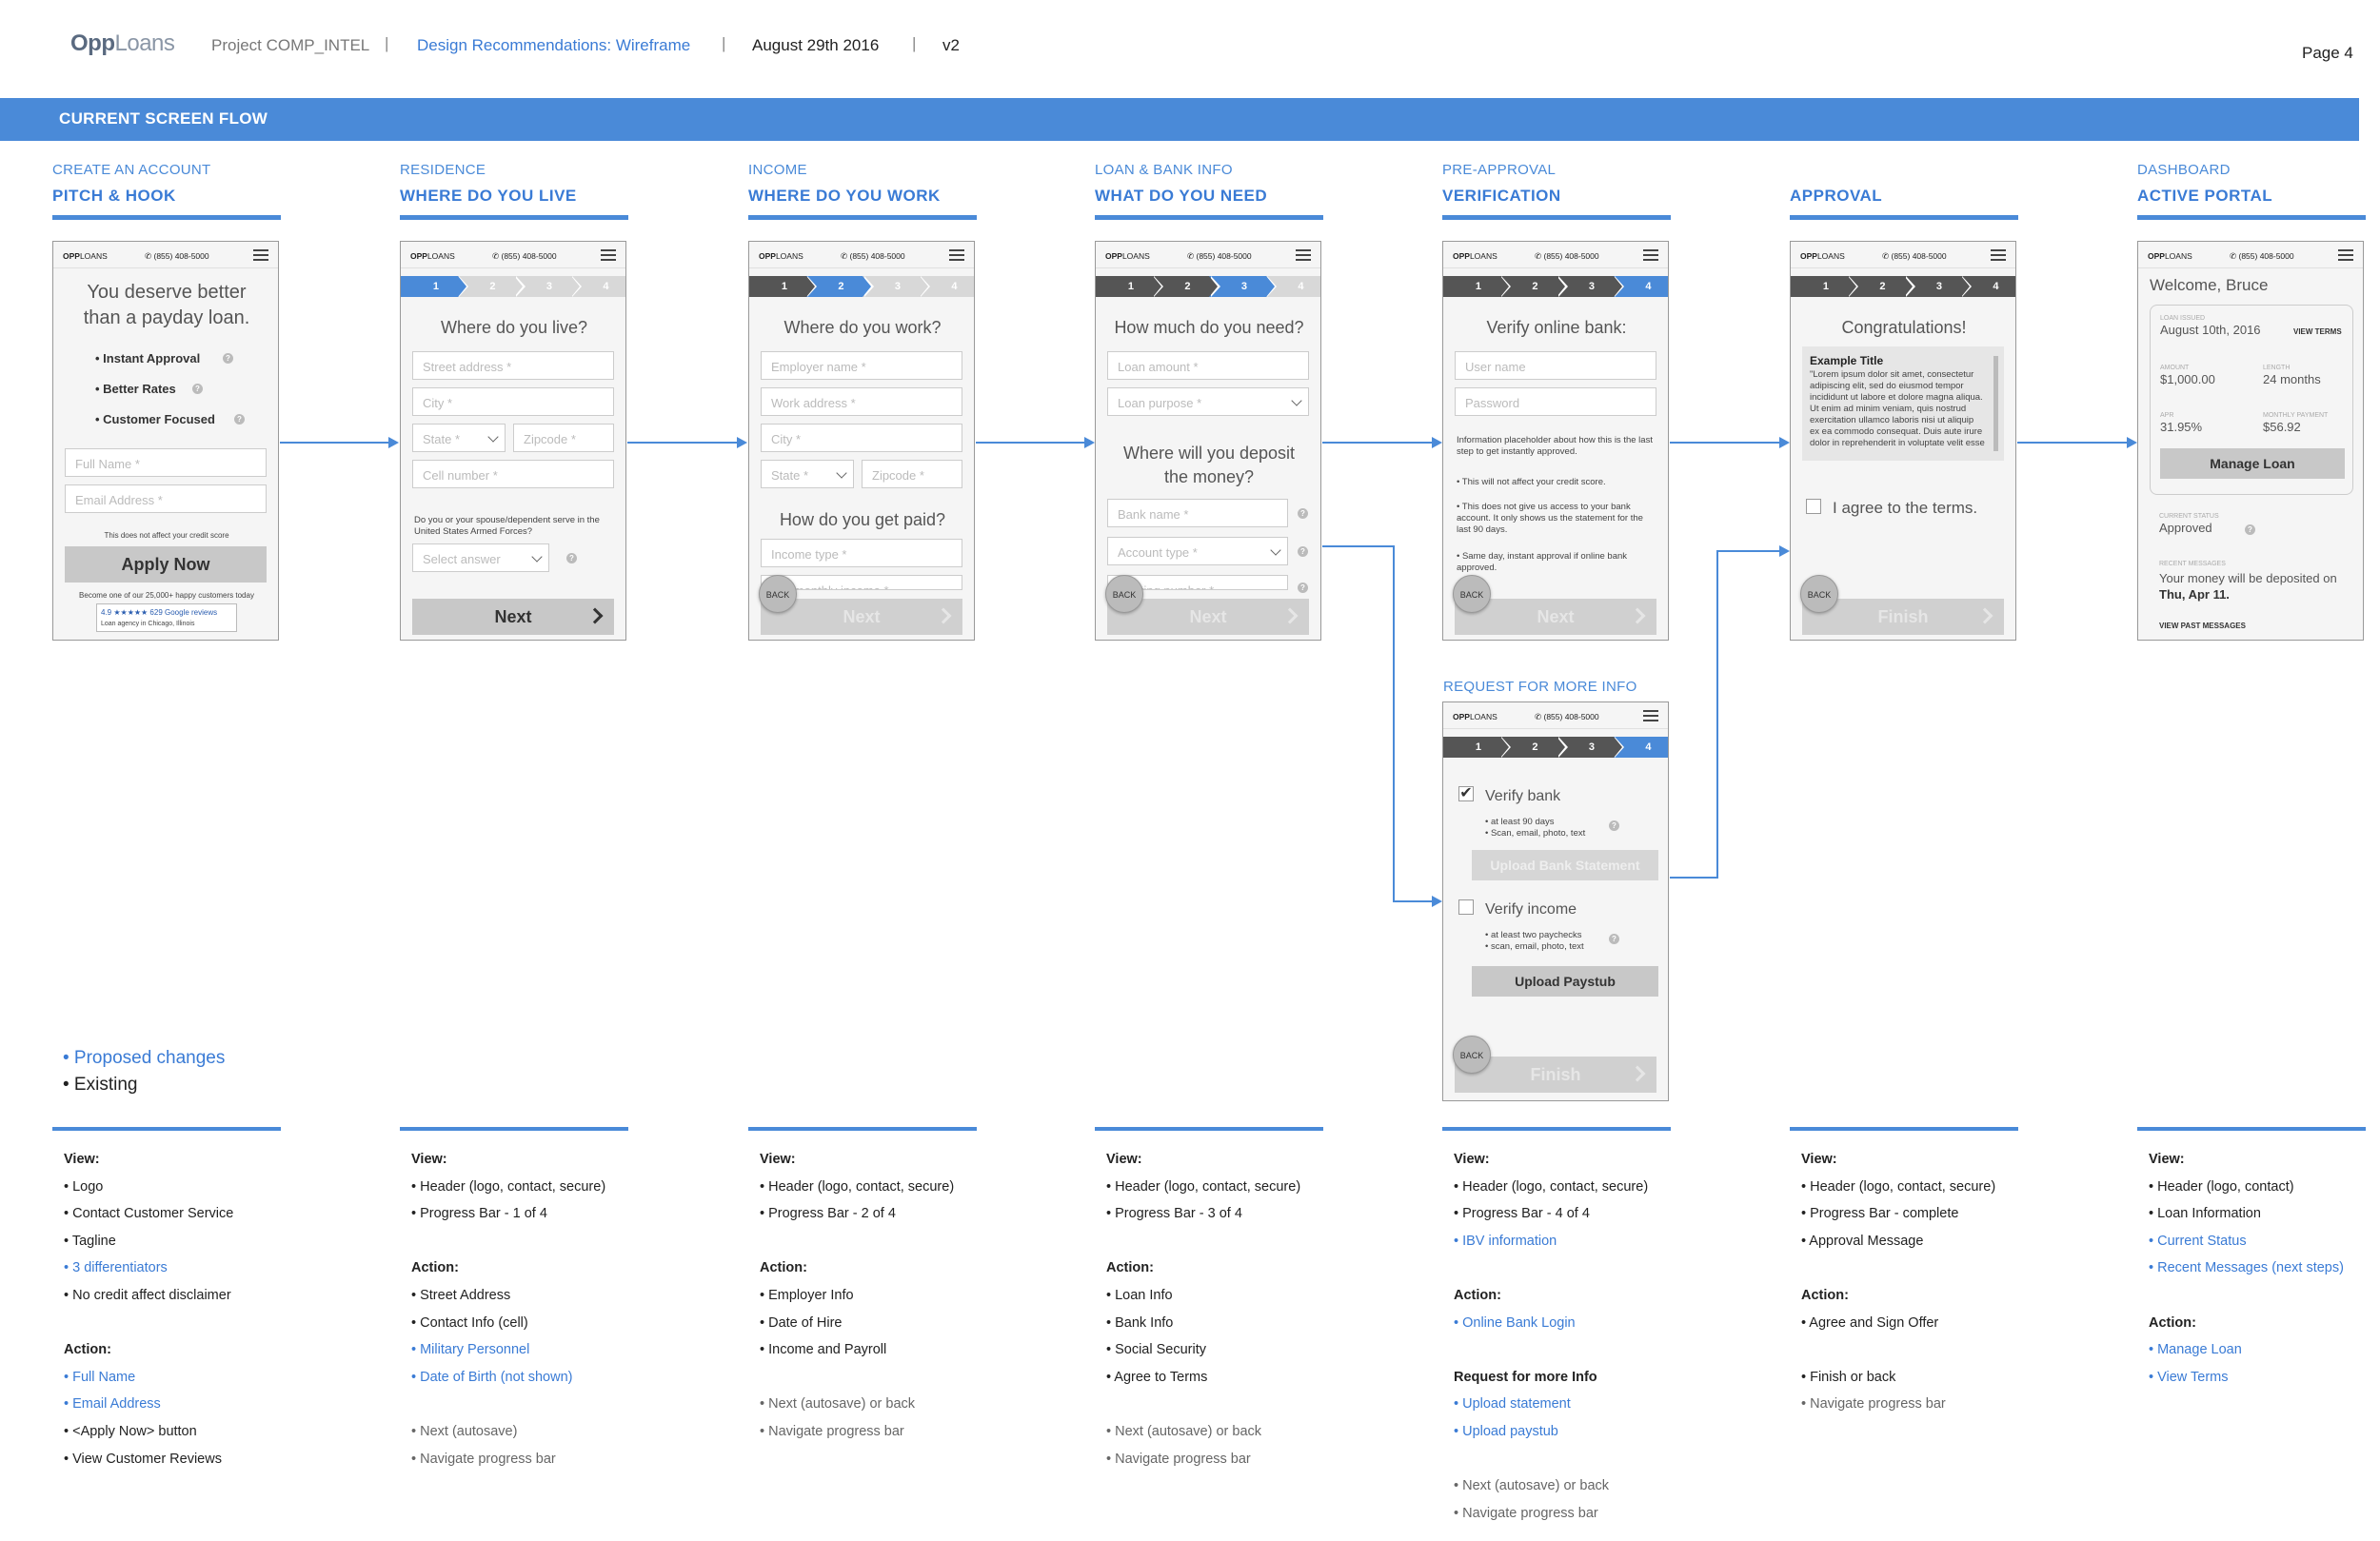 The width and height of the screenshot is (2380, 1541). I want to click on full-name-input: Full Name *, so click(166, 462).